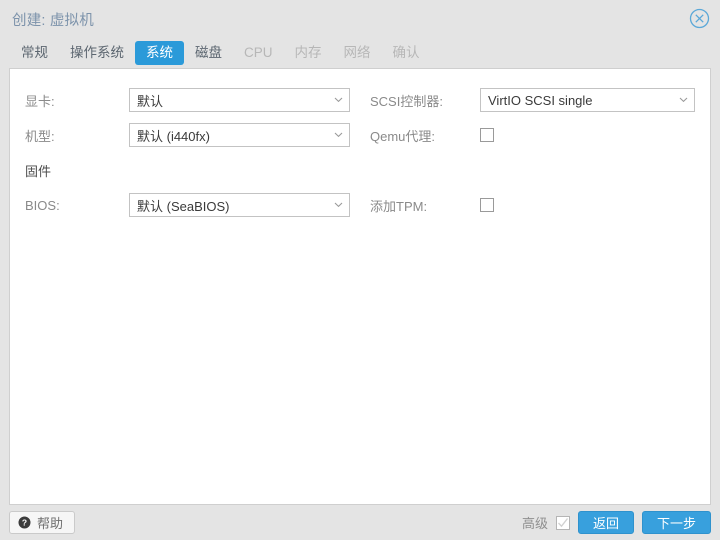 The height and width of the screenshot is (540, 720). Describe the element at coordinates (150, 101) in the screenshot. I see `graphic-card-value: 默认` at that location.